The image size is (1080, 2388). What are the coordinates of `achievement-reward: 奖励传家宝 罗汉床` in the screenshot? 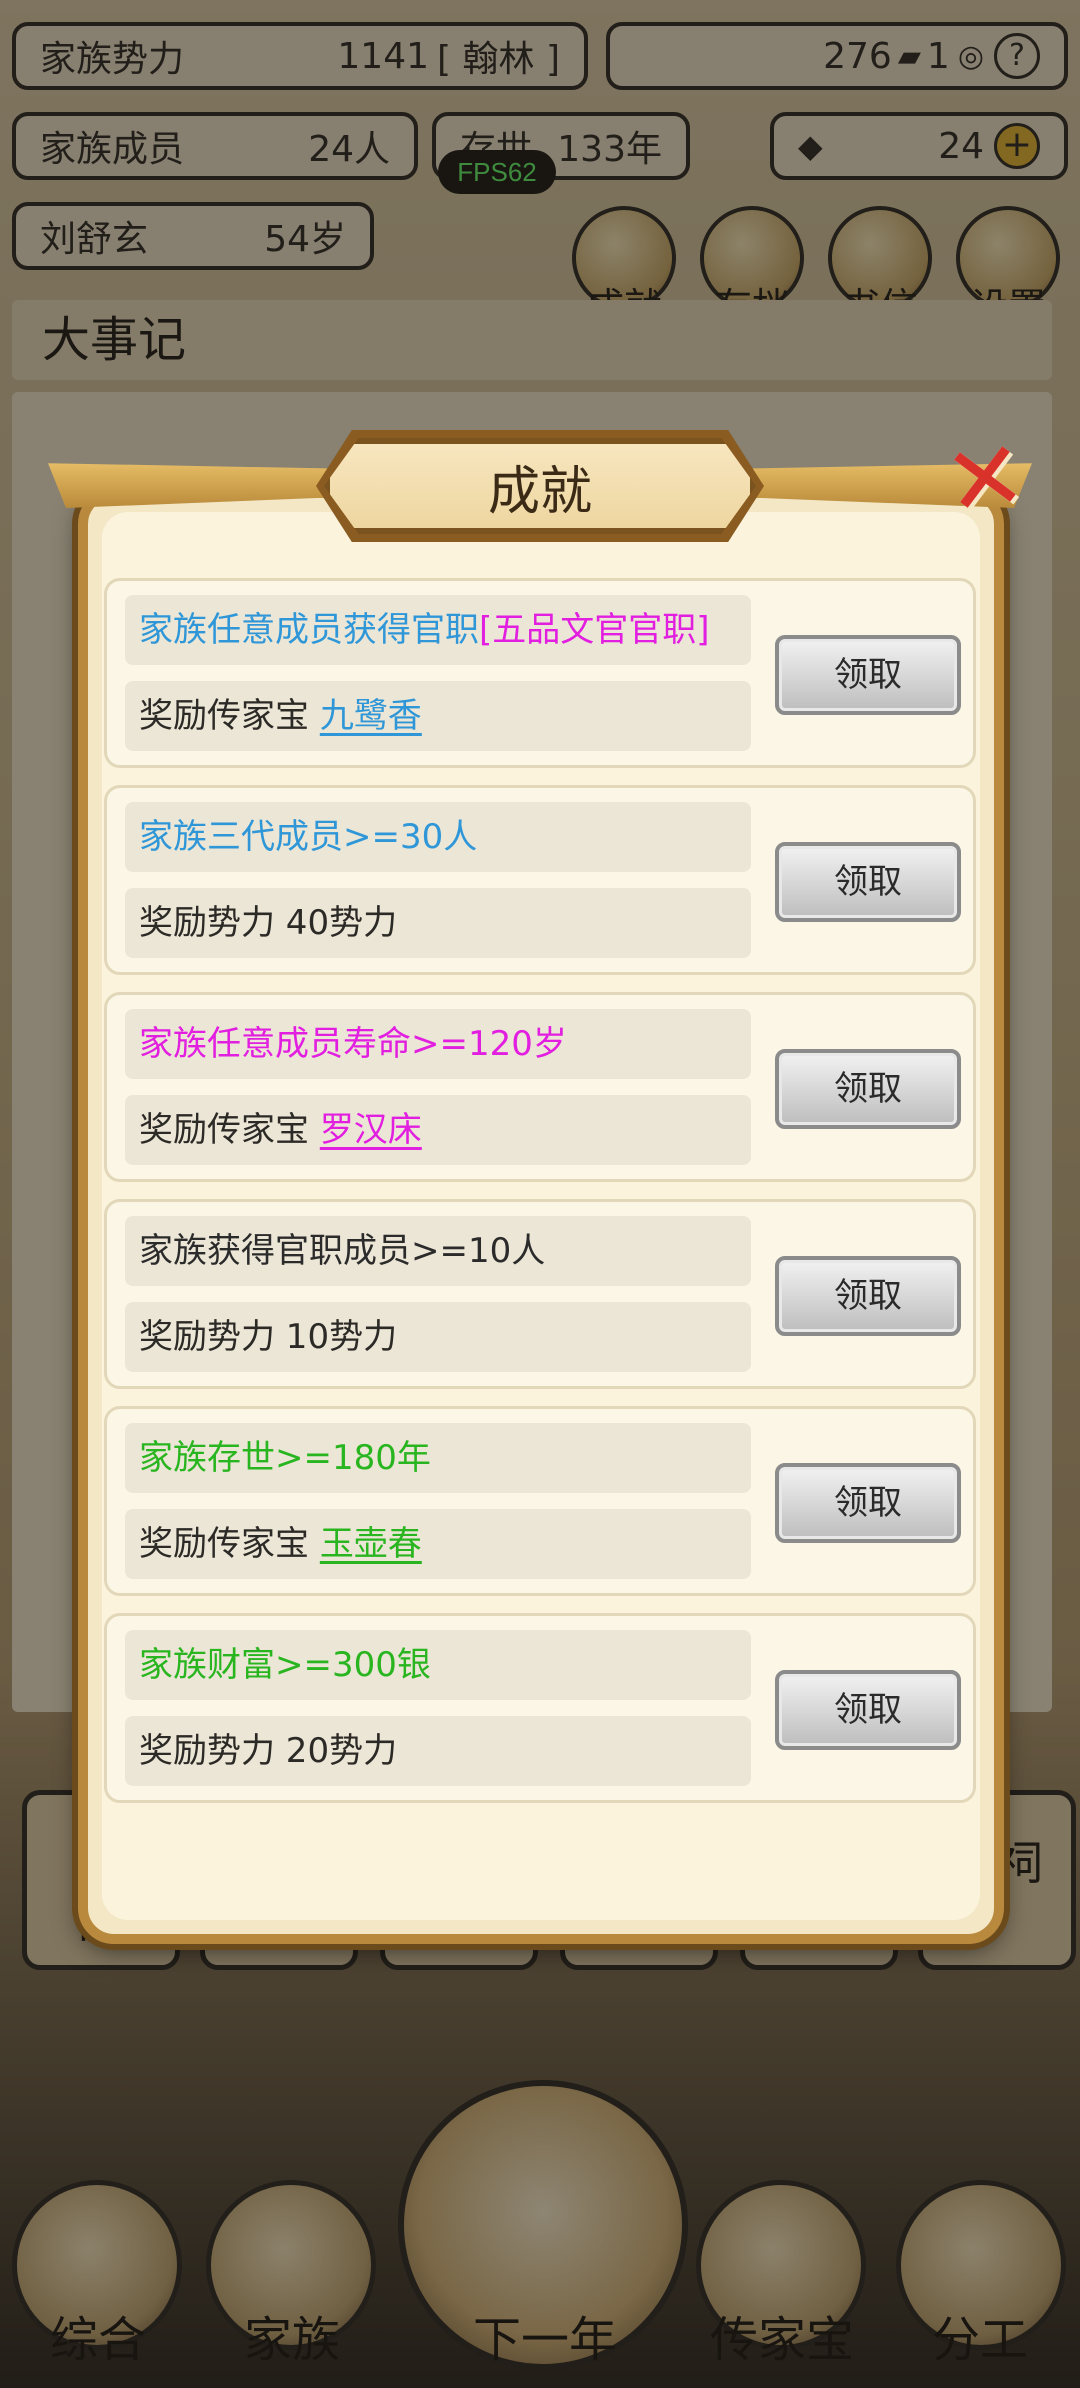 It's located at (438, 1130).